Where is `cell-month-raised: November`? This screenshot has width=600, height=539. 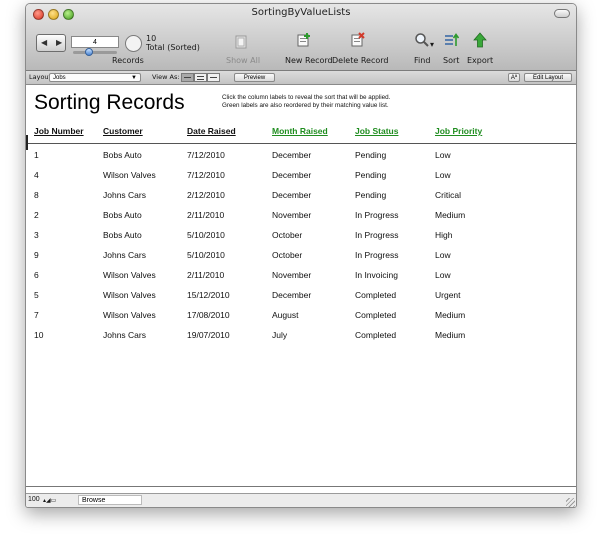 cell-month-raised: November is located at coordinates (292, 275).